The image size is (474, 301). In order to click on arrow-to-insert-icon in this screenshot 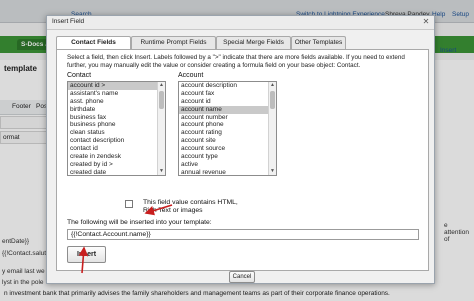, I will do `click(83, 260)`.